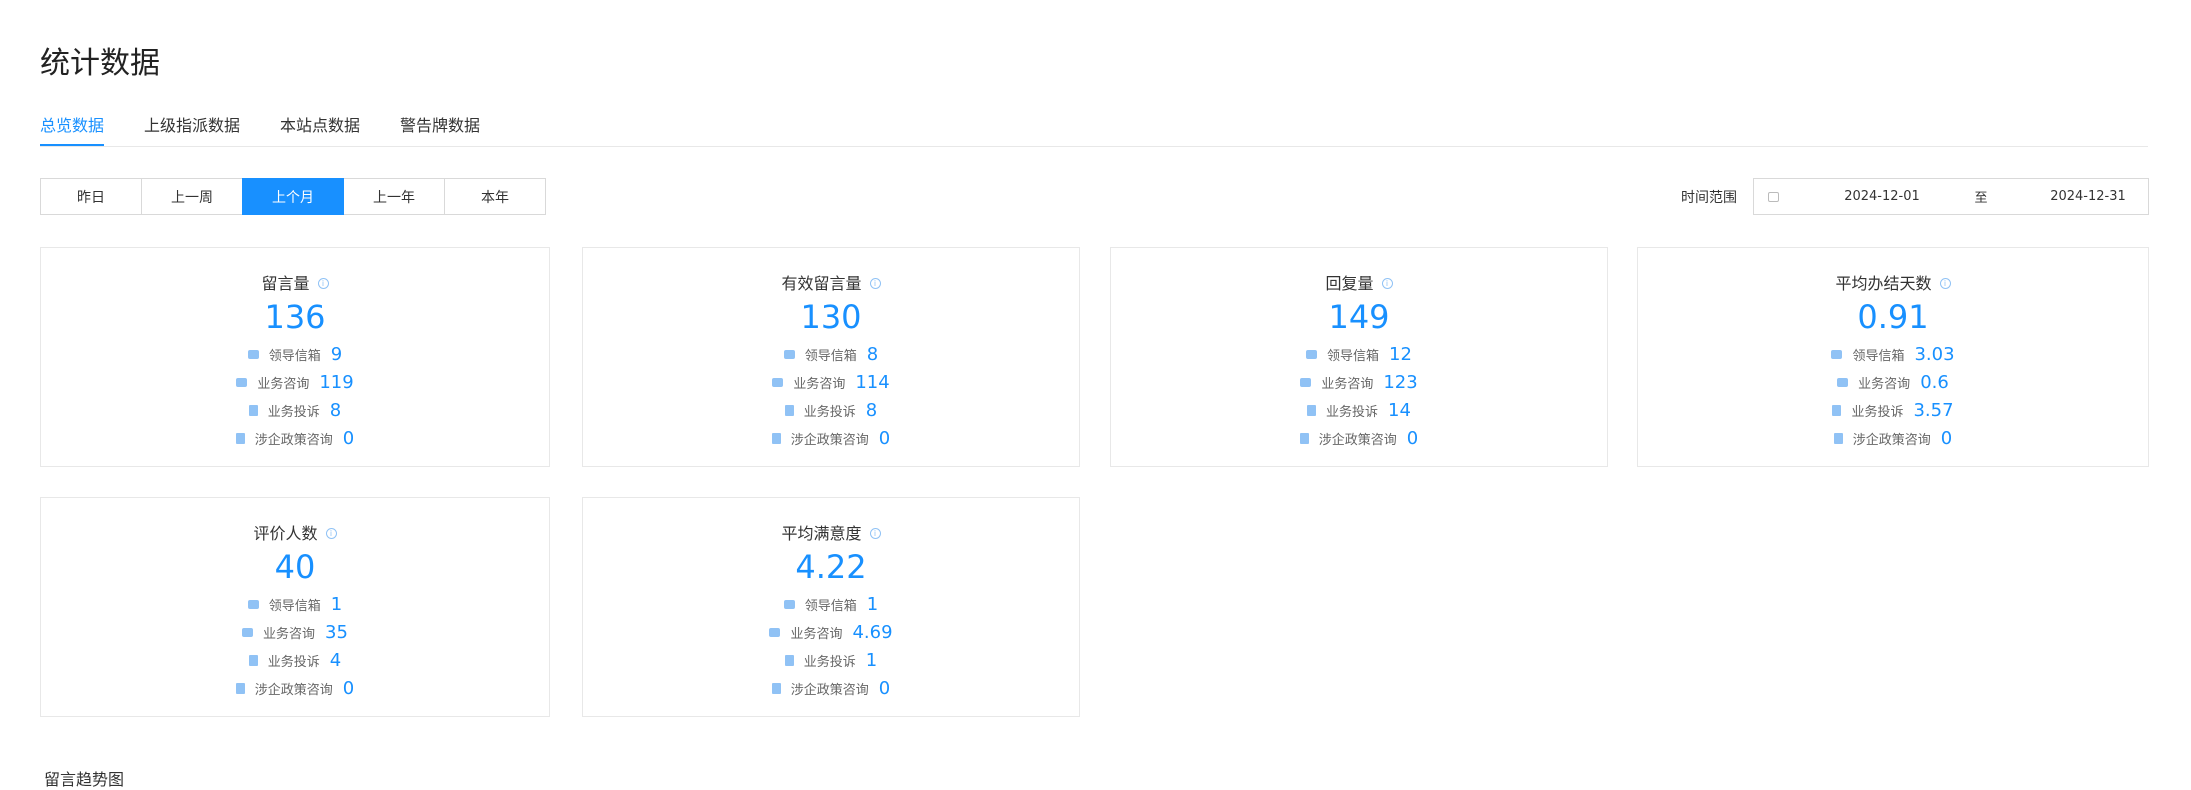 The height and width of the screenshot is (790, 2191). I want to click on breakdown-value: 4.69, so click(872, 632).